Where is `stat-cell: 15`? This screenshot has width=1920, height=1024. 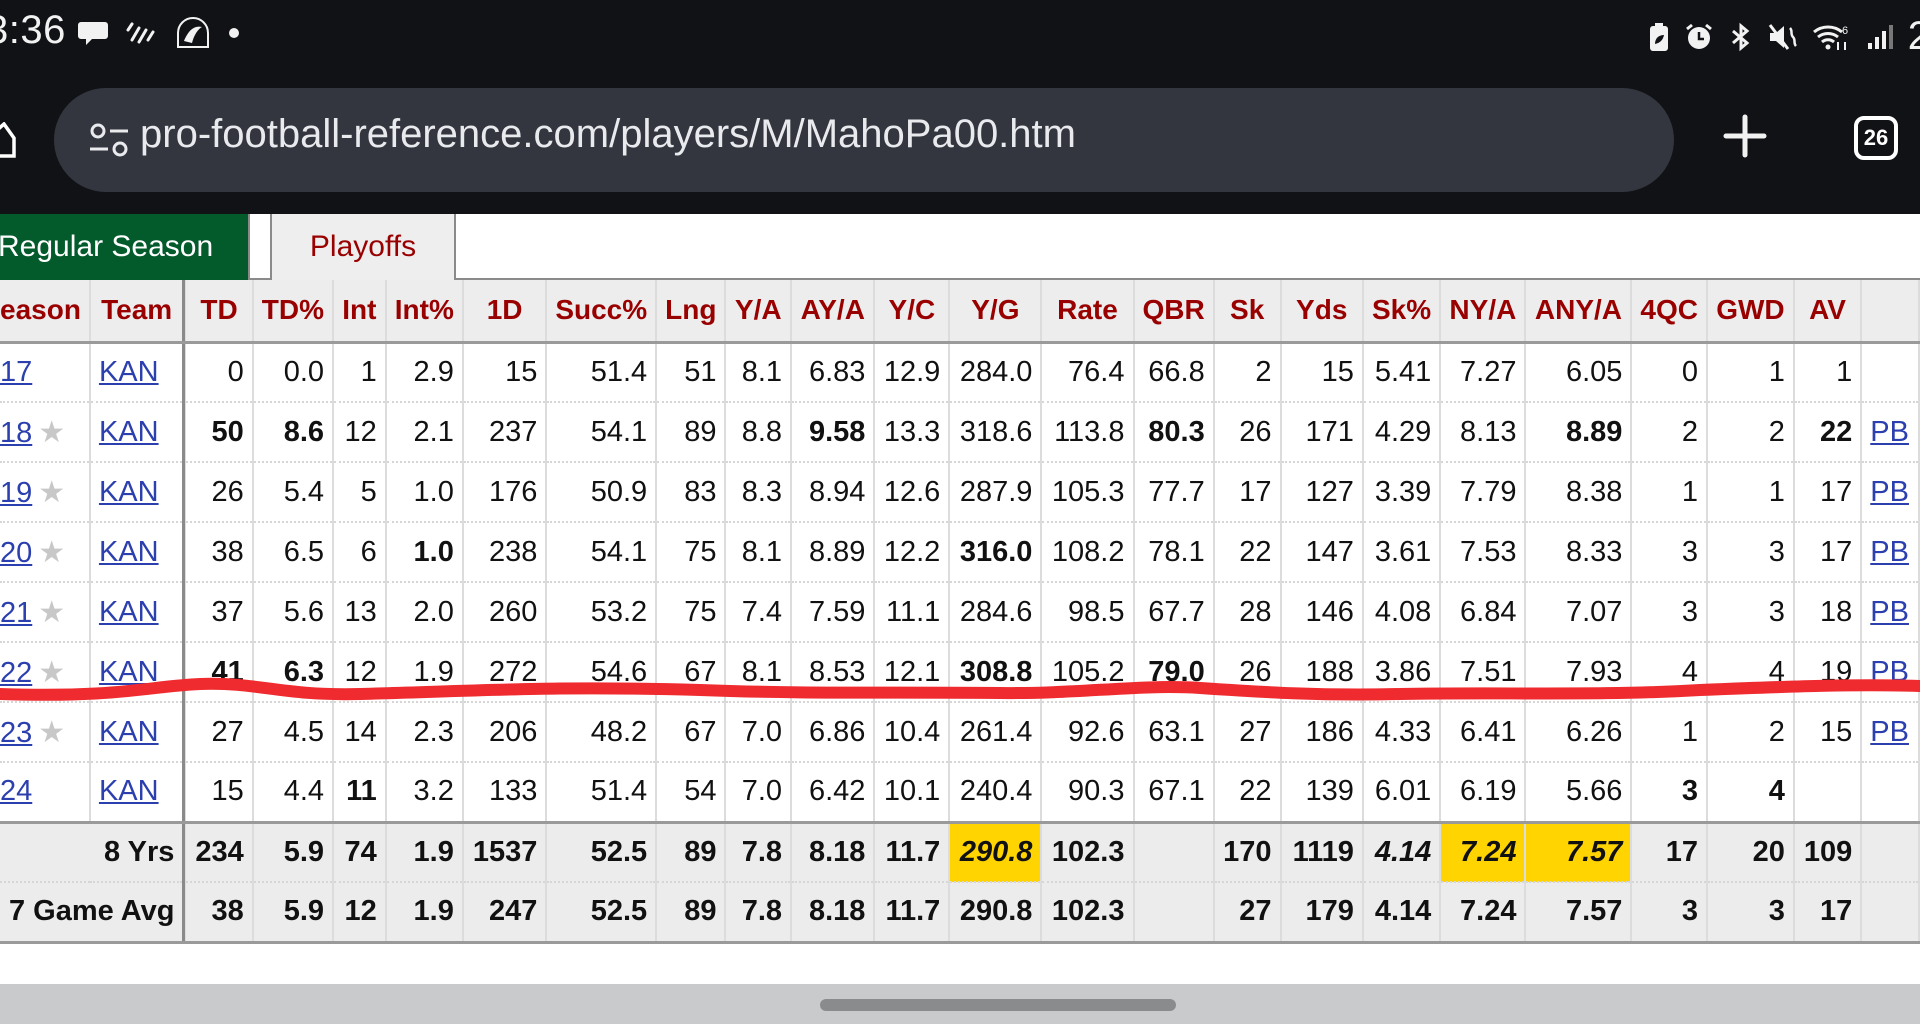 stat-cell: 15 is located at coordinates (505, 372).